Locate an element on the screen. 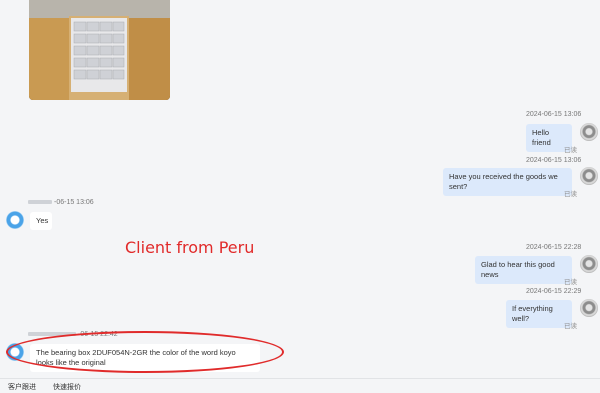 The height and width of the screenshot is (393, 600). quick-quote-tab: 快速报价 is located at coordinates (67, 387).